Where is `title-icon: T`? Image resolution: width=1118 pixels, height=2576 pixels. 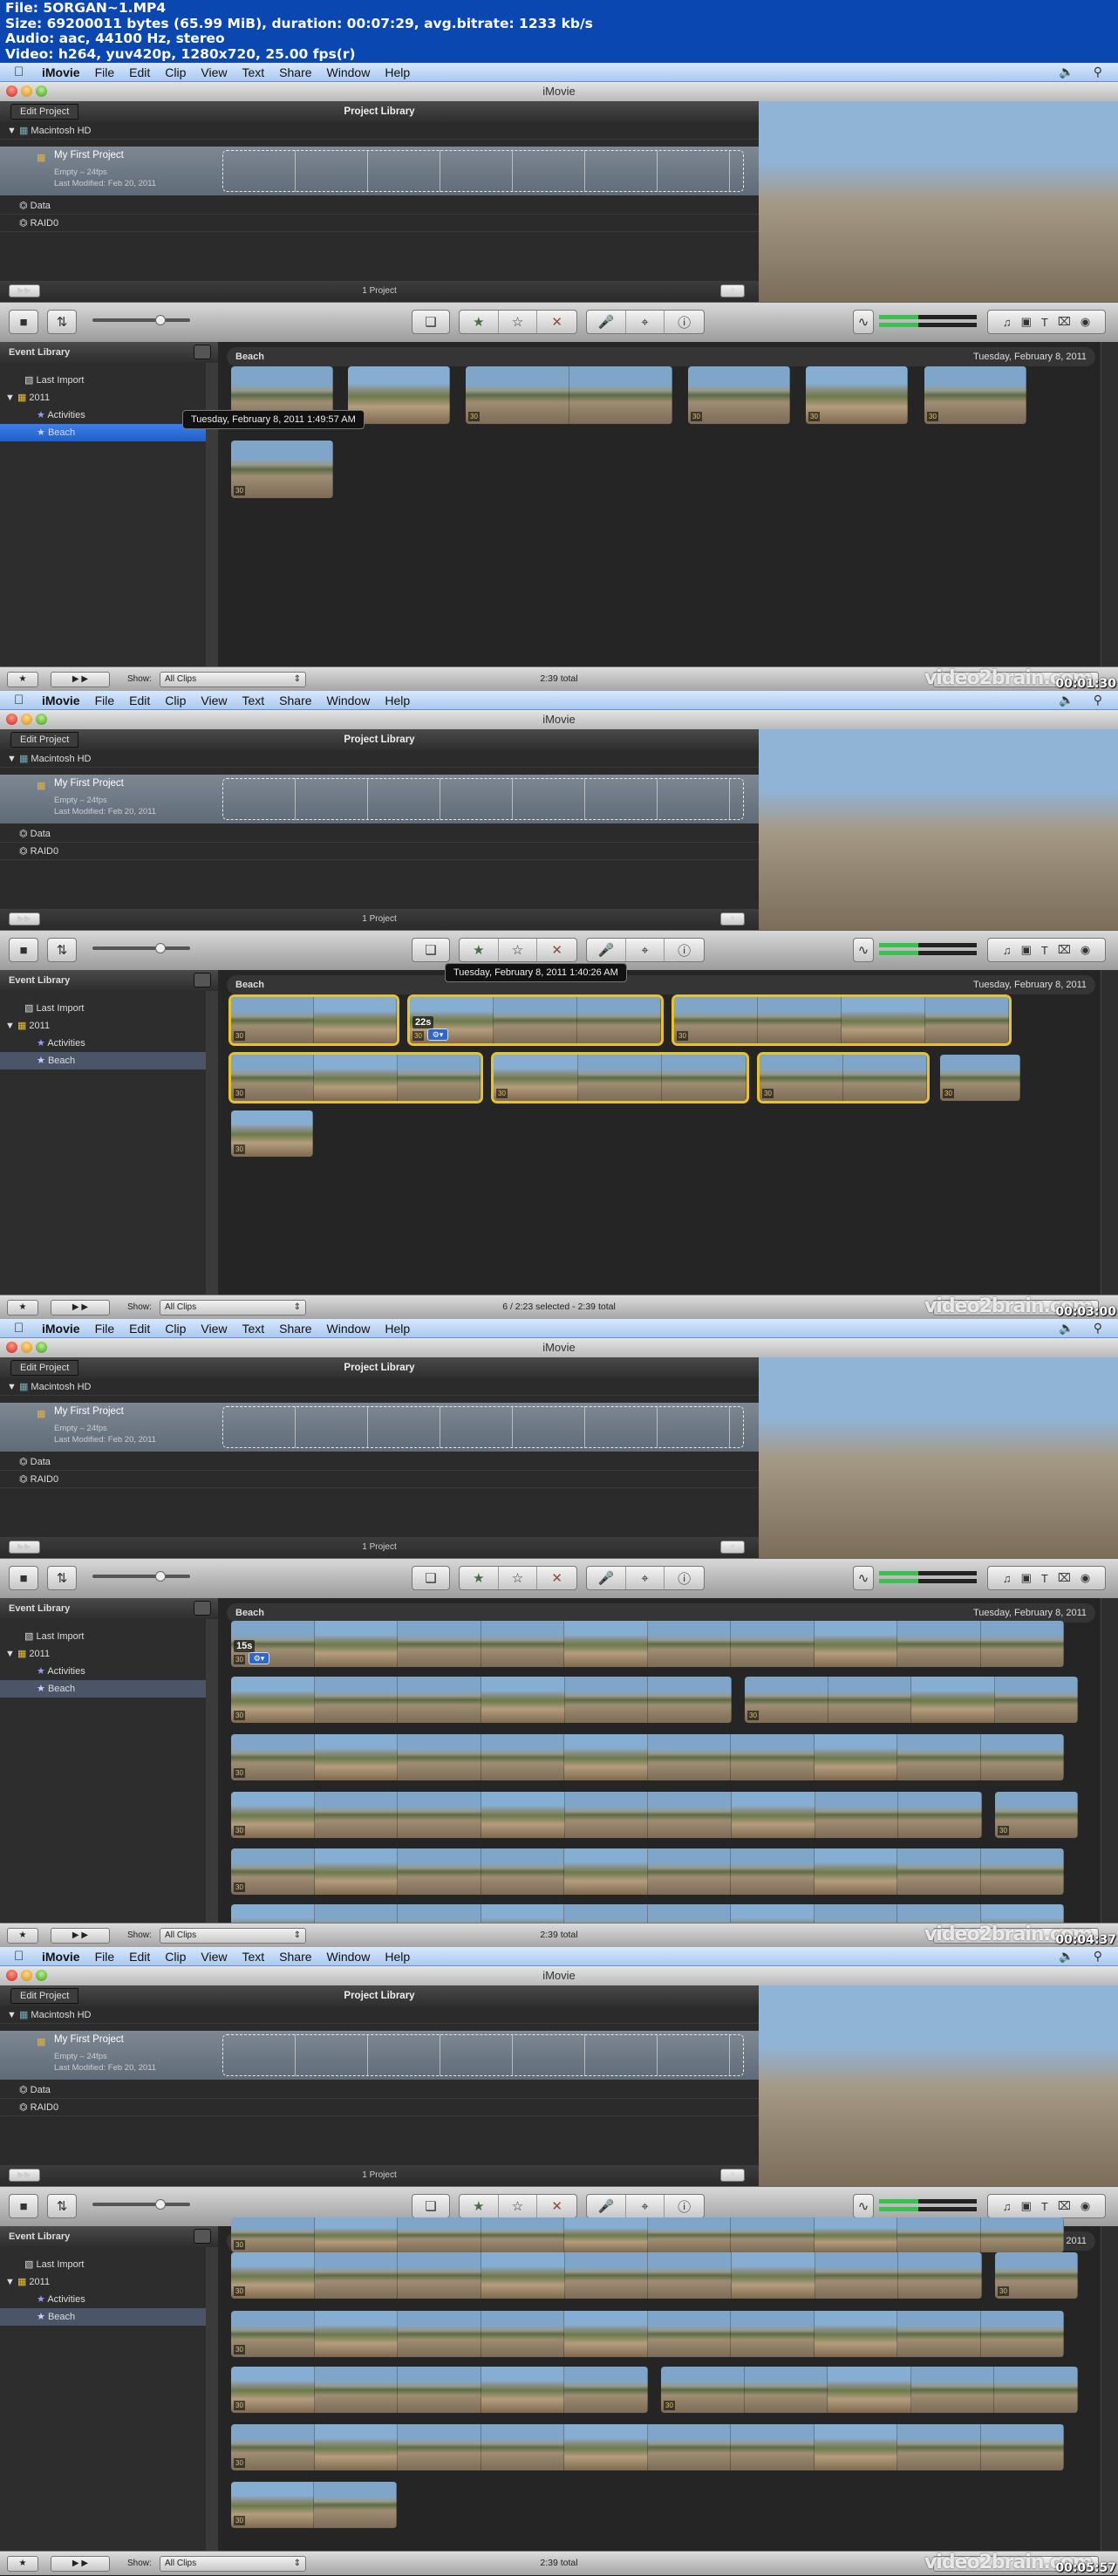
title-icon: T is located at coordinates (1044, 951).